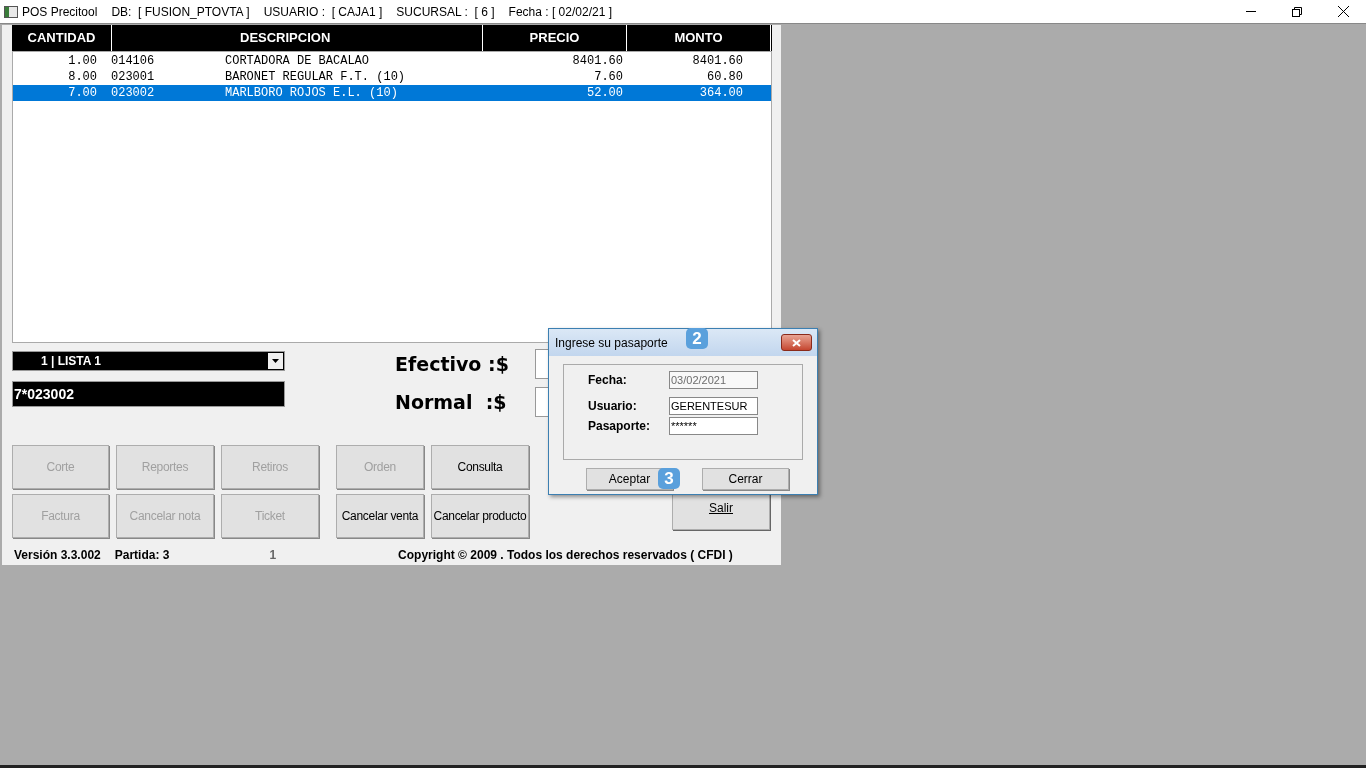 Image resolution: width=1366 pixels, height=768 pixels. I want to click on input-field: ******, so click(713, 426).